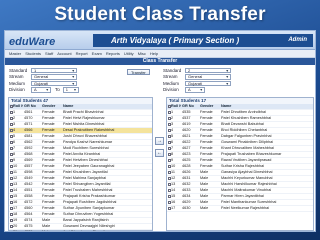  I want to click on filter-standard-right: Standard 2 ▼, so click(197, 70).